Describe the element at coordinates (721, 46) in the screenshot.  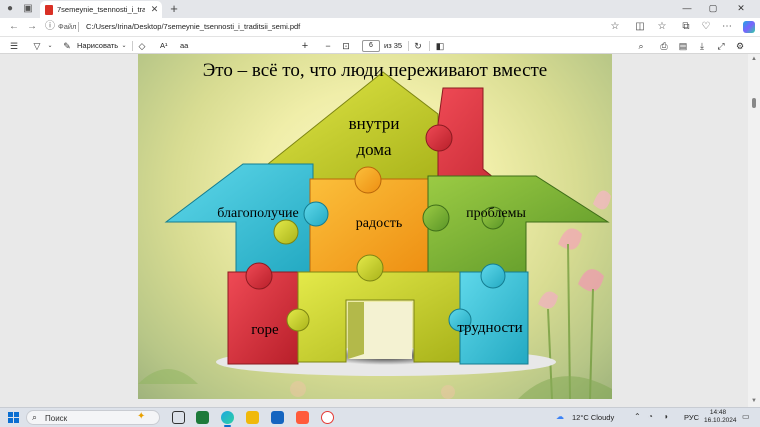
I see `fullscreen-icon: ⤢` at that location.